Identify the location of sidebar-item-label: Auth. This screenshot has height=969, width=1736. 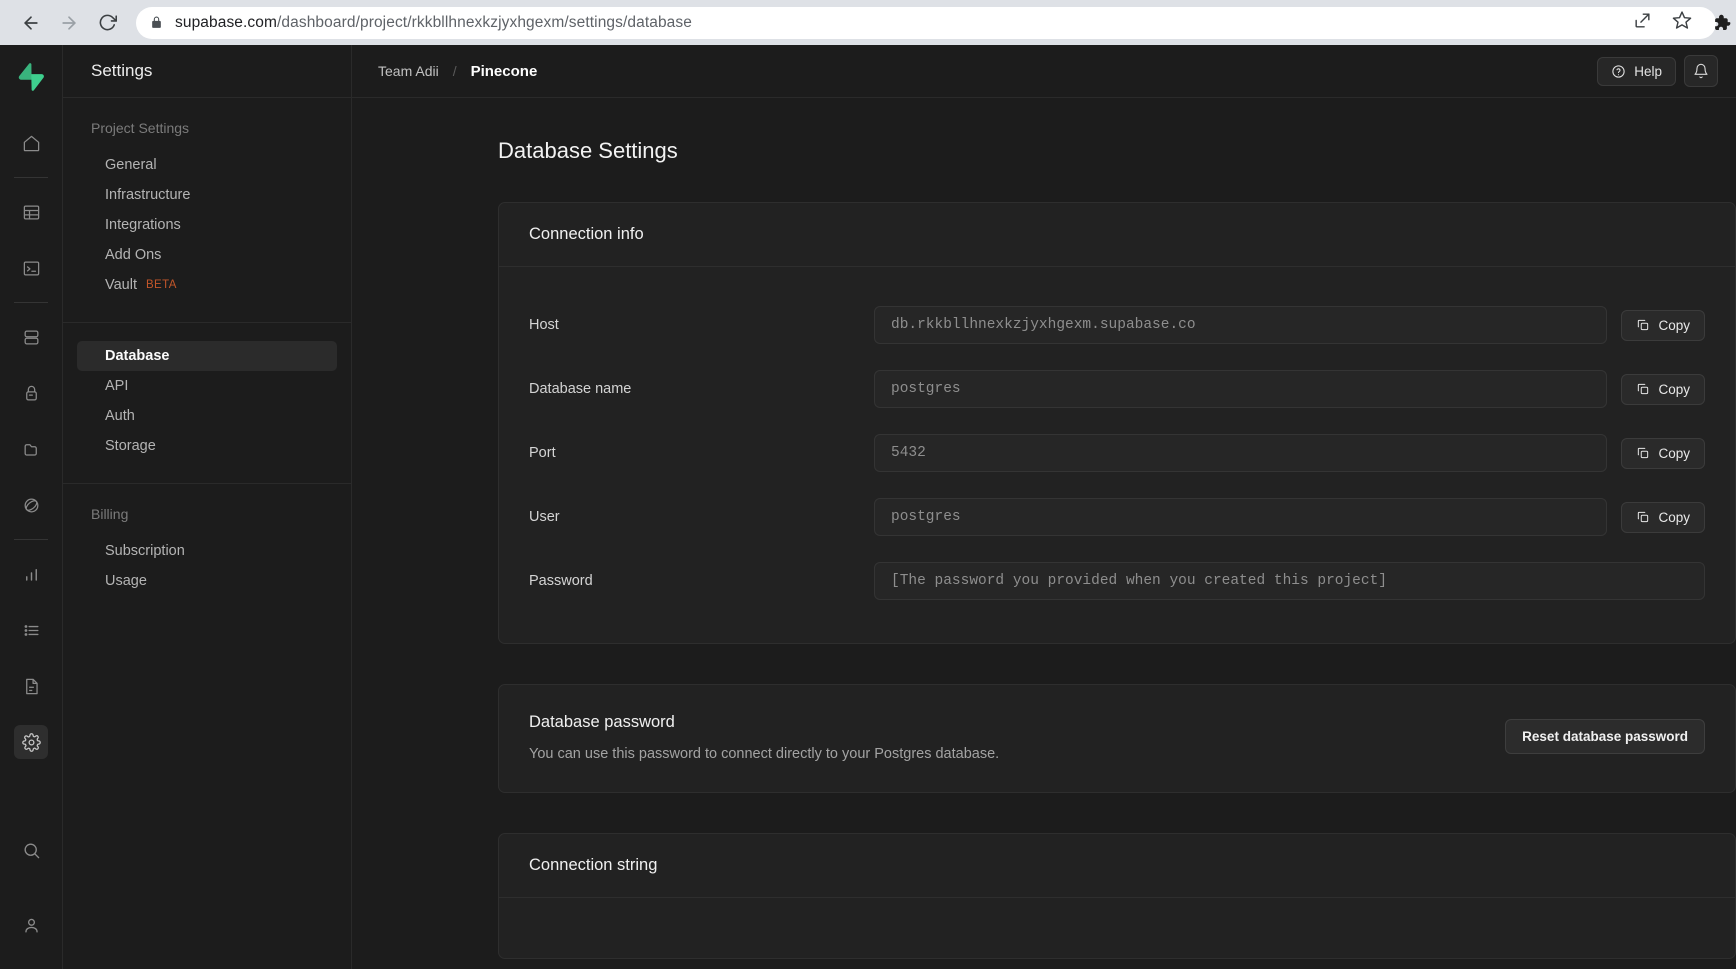
(120, 416).